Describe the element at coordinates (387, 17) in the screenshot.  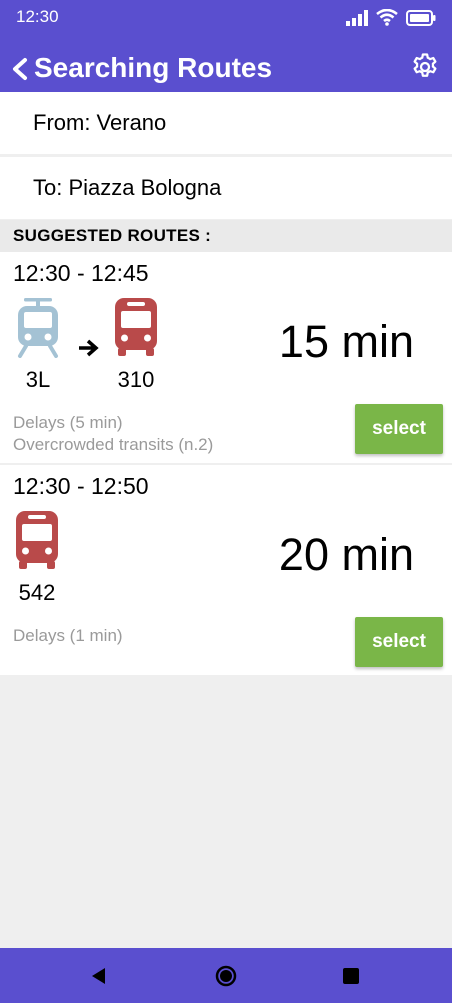
I see `wifi-icon` at that location.